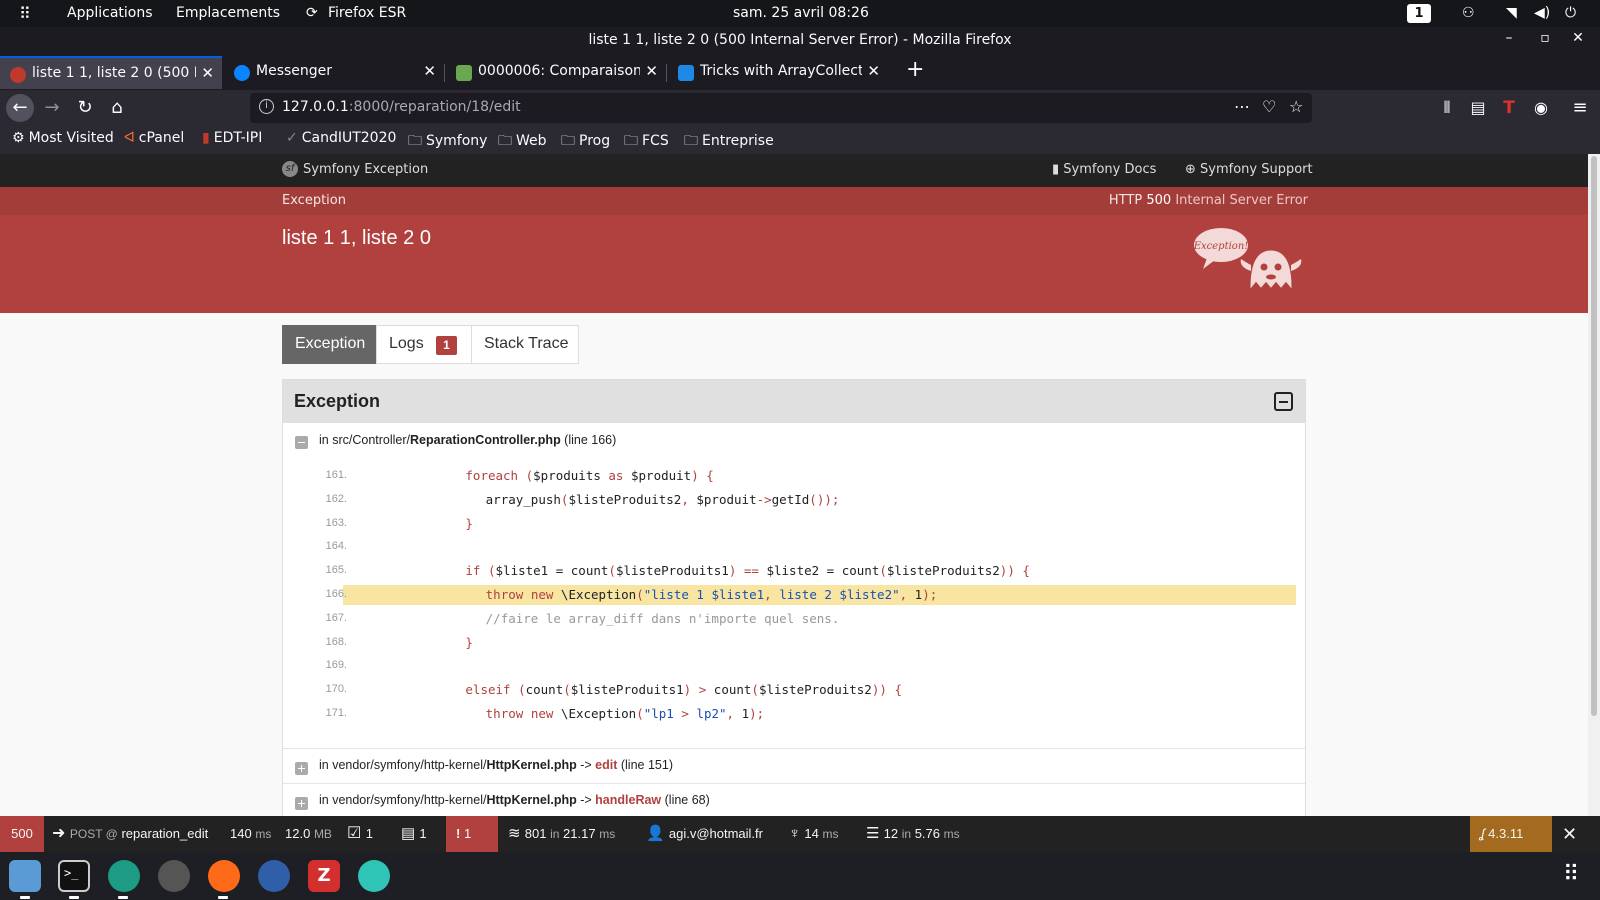 The width and height of the screenshot is (1600, 900). I want to click on database-icon: ☰, so click(875, 833).